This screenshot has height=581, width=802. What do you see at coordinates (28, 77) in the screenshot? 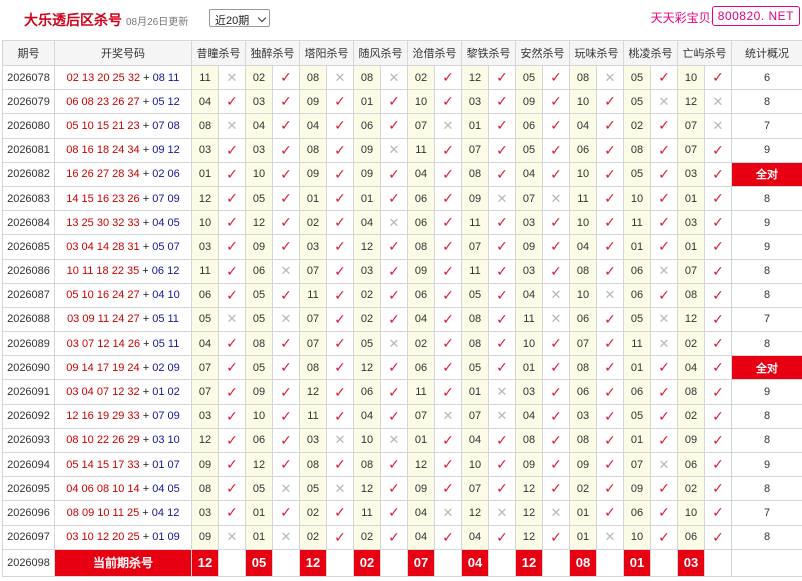
I see `period-cell: 2026078` at bounding box center [28, 77].